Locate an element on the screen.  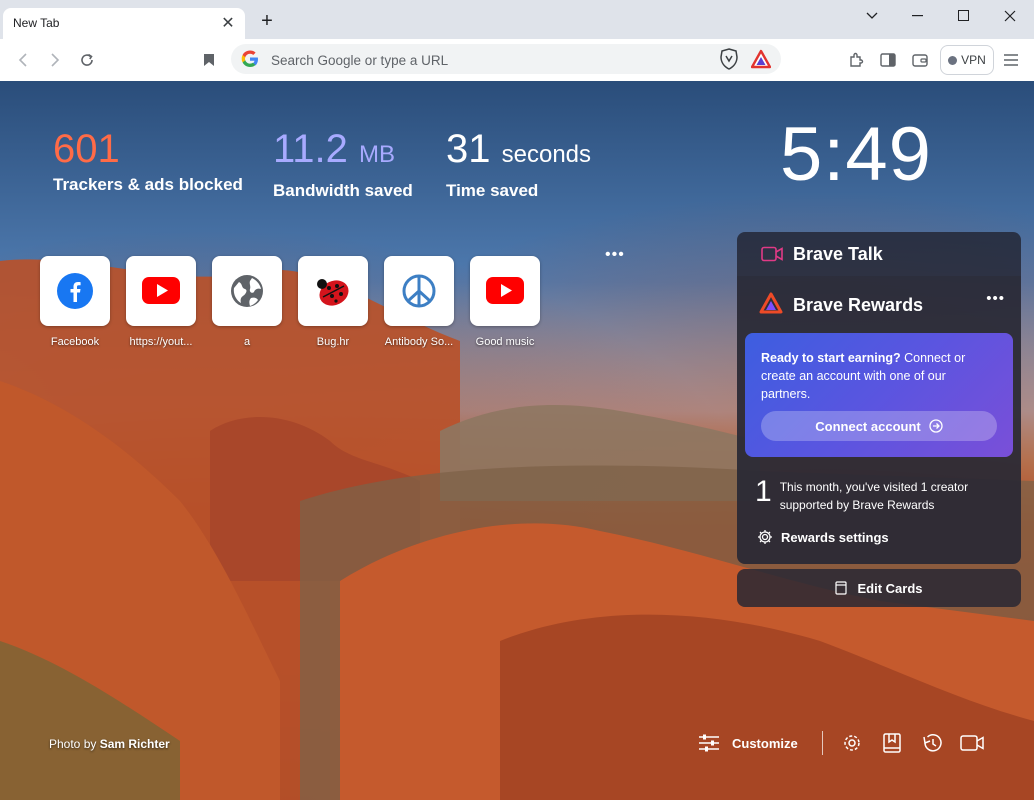
brave-talk-icon is located at coordinates (972, 743).